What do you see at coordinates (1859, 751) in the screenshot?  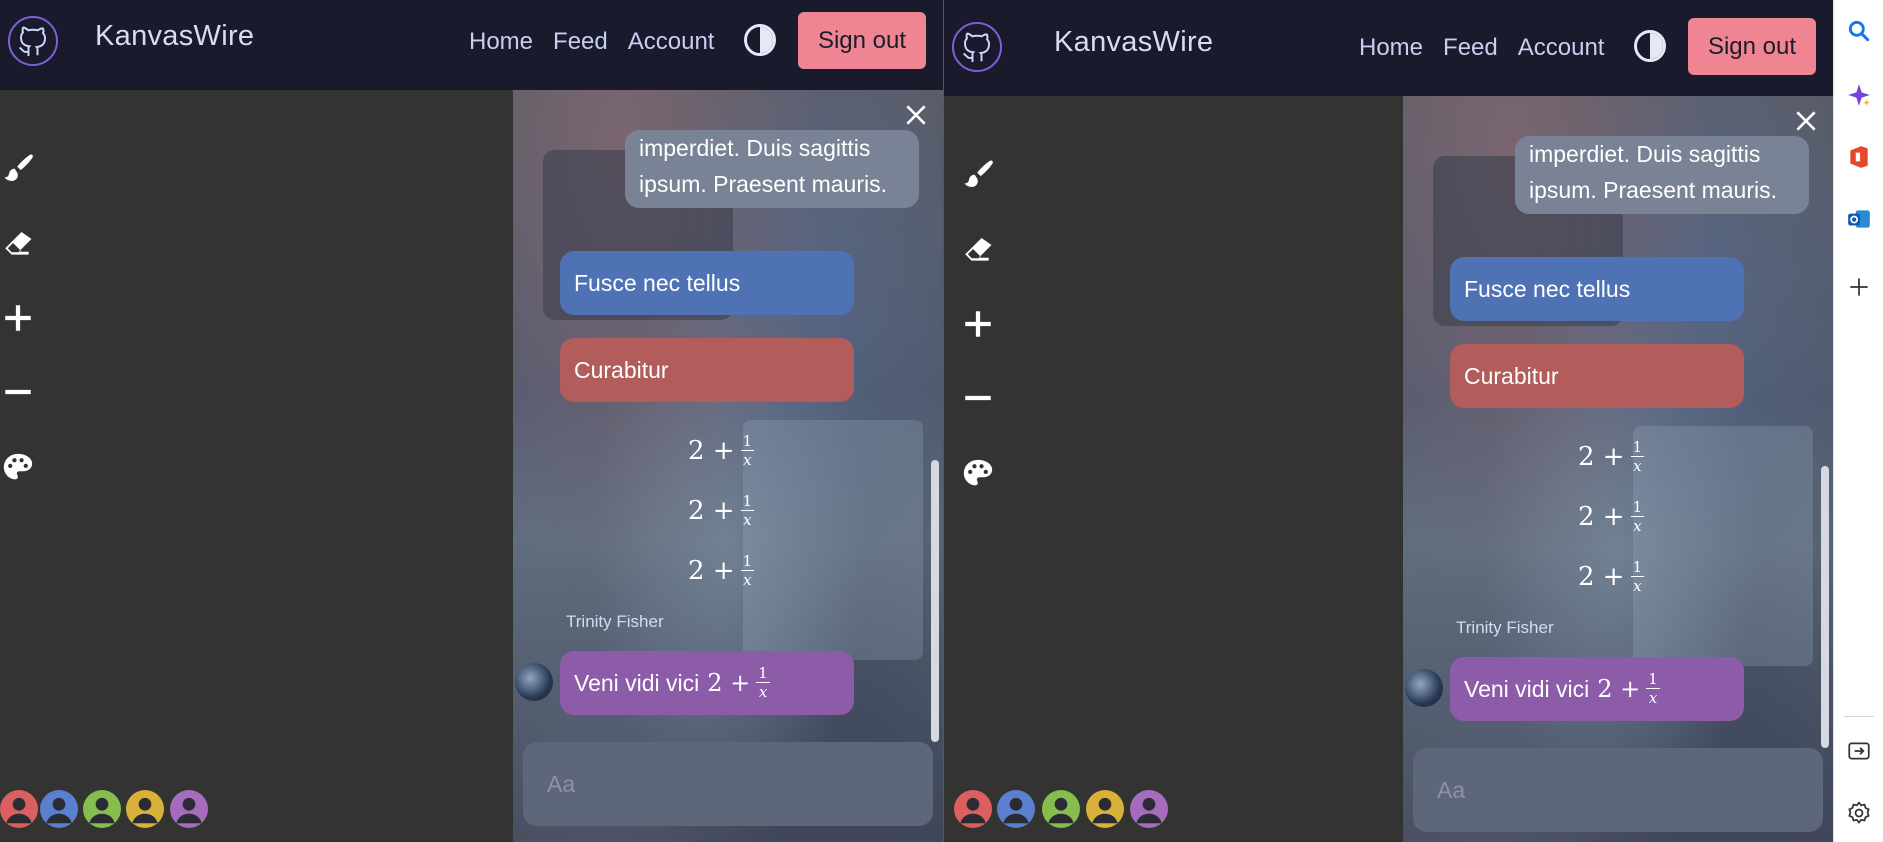 I see `exit-sidebar-icon` at bounding box center [1859, 751].